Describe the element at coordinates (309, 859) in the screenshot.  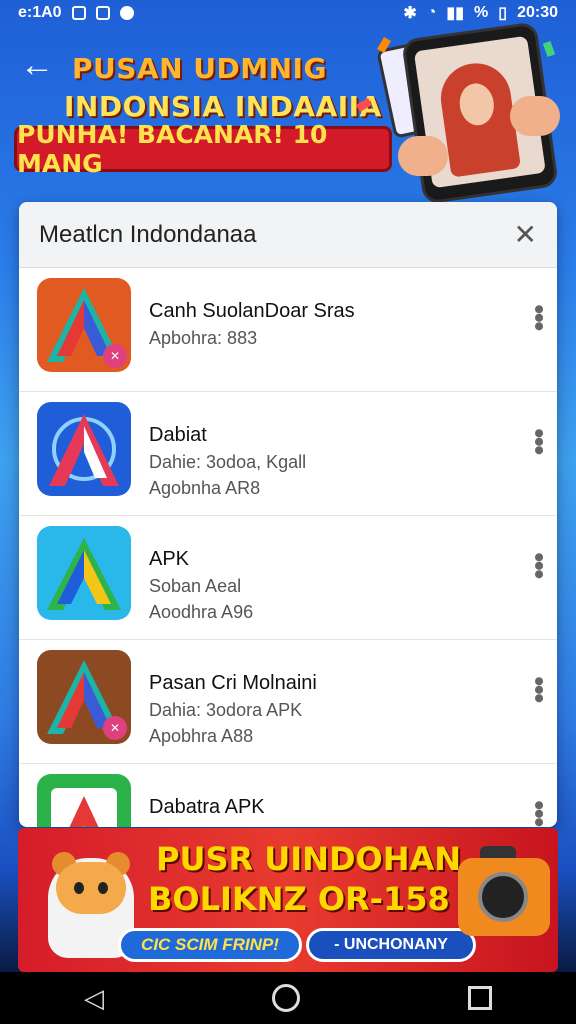
I see `promo-title-line1: PUSR UINDOHAN` at that location.